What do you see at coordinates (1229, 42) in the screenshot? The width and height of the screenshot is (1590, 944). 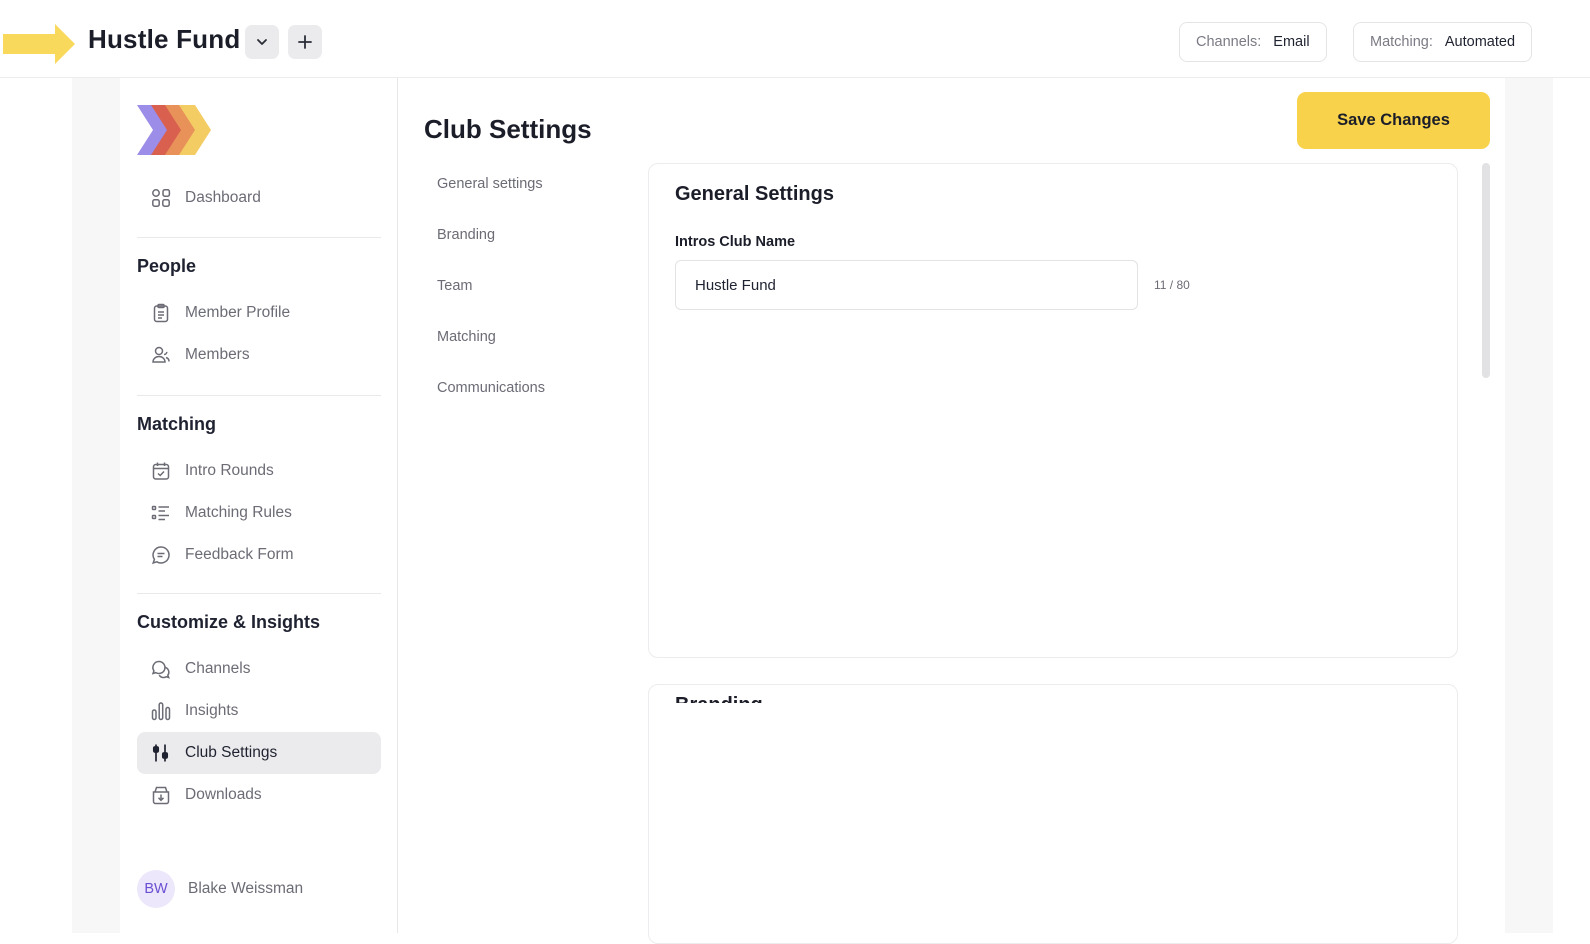 I see `channels-label: Channels:` at bounding box center [1229, 42].